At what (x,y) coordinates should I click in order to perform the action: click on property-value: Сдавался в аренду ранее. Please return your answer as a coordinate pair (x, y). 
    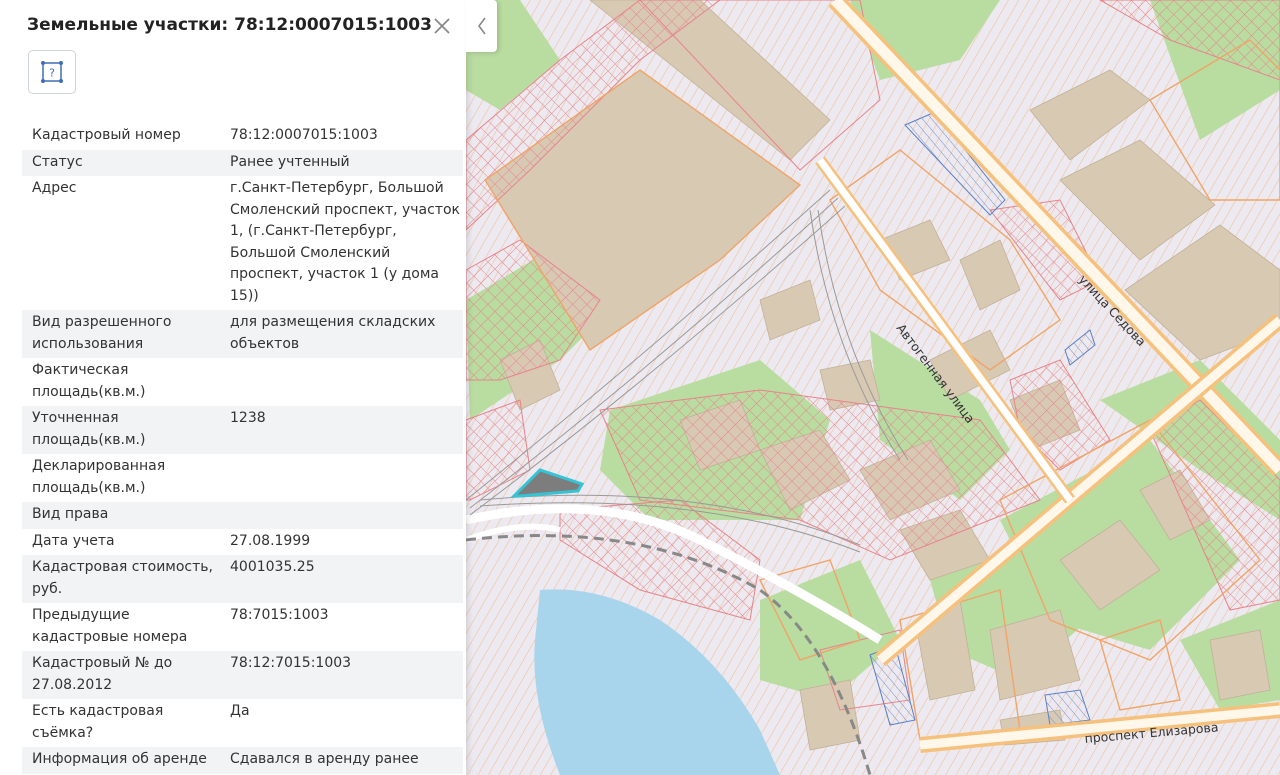
    Looking at the image, I should click on (324, 759).